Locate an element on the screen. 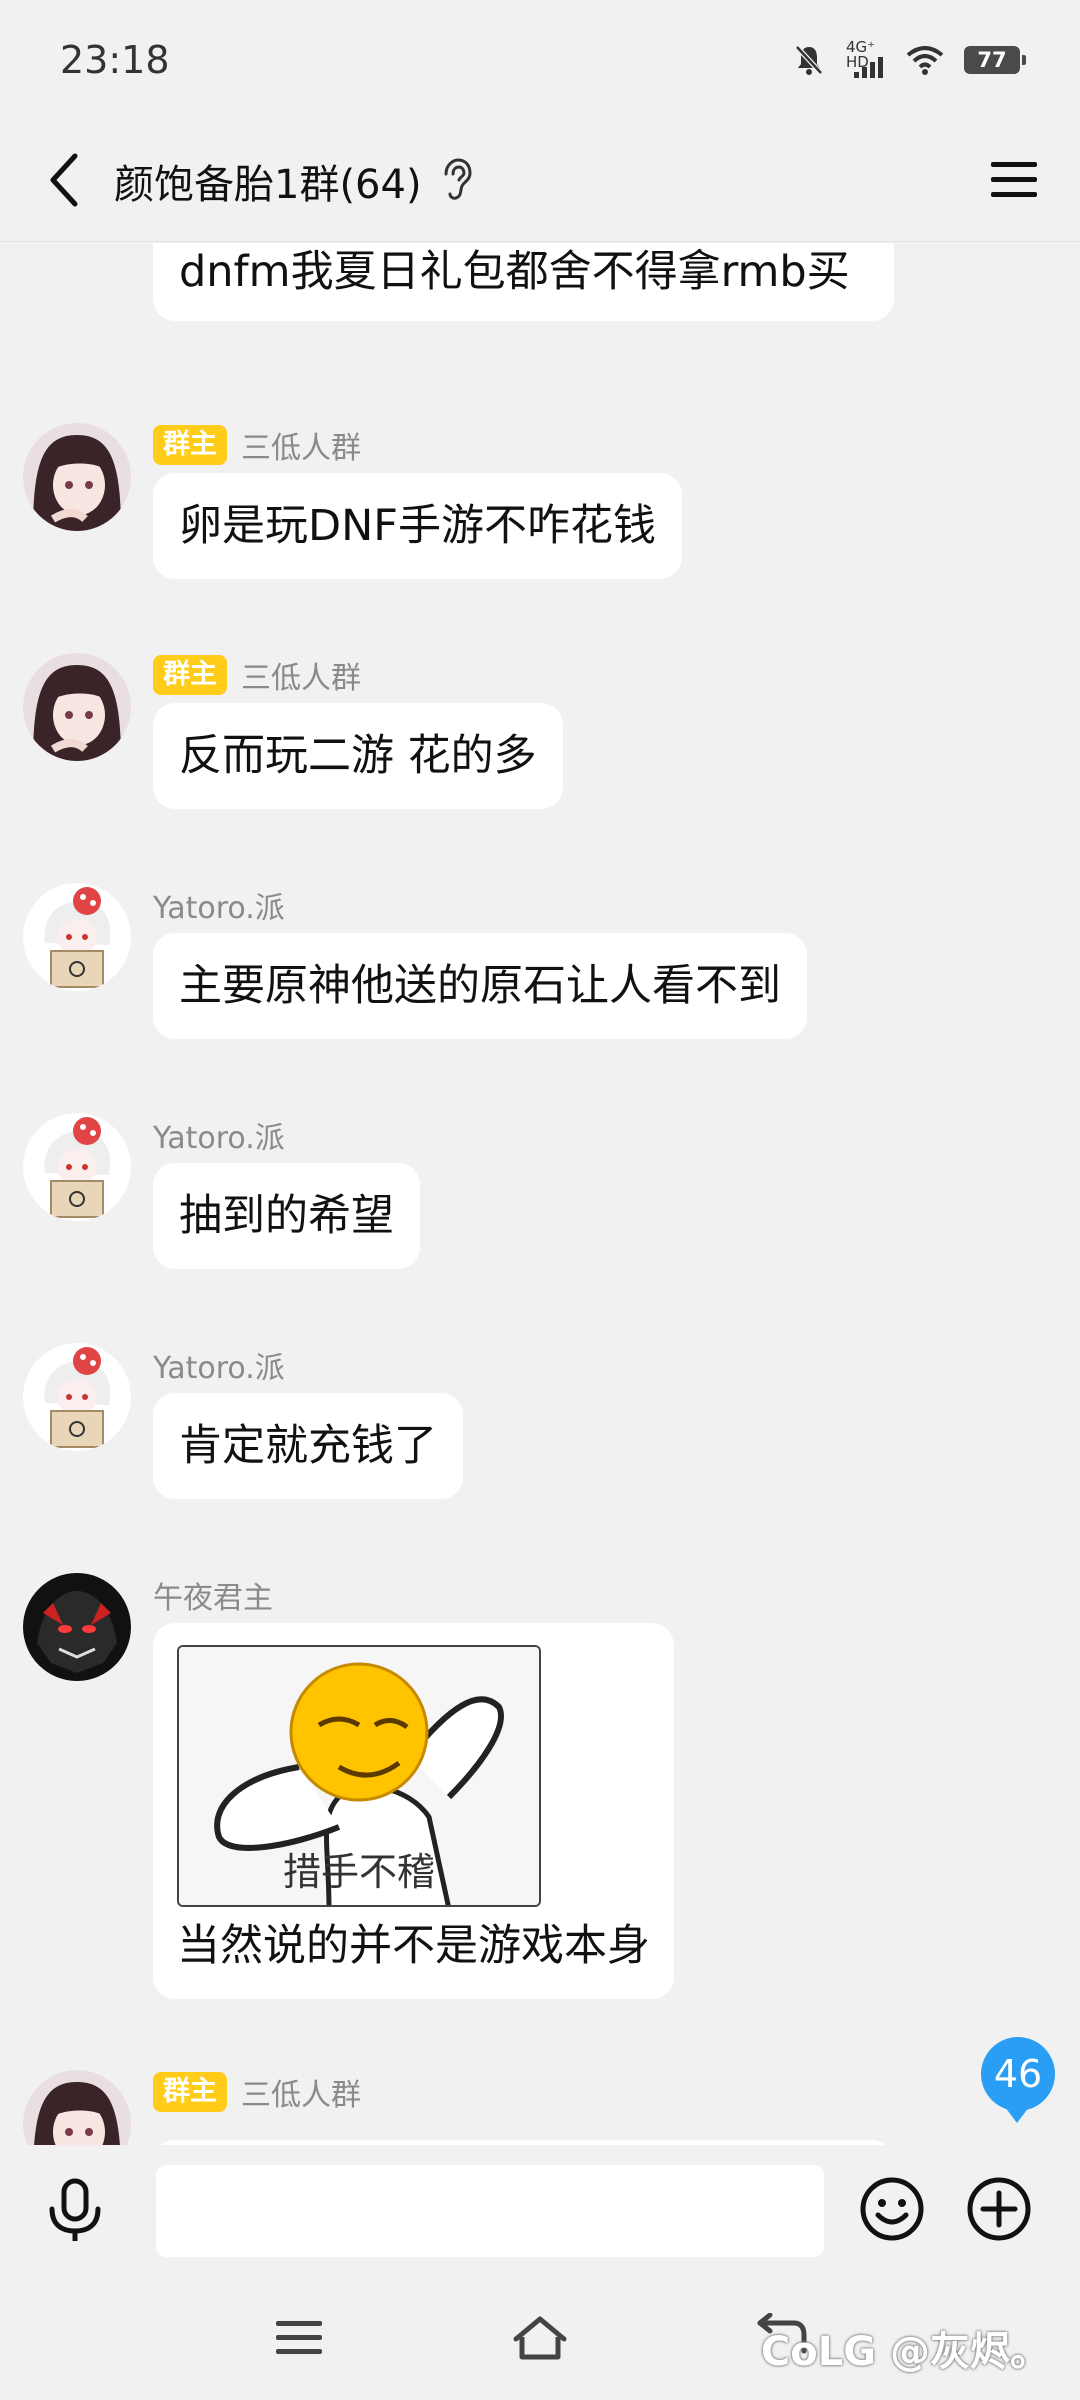 The width and height of the screenshot is (1080, 2400). sender-name: 午夜君主 is located at coordinates (213, 1595).